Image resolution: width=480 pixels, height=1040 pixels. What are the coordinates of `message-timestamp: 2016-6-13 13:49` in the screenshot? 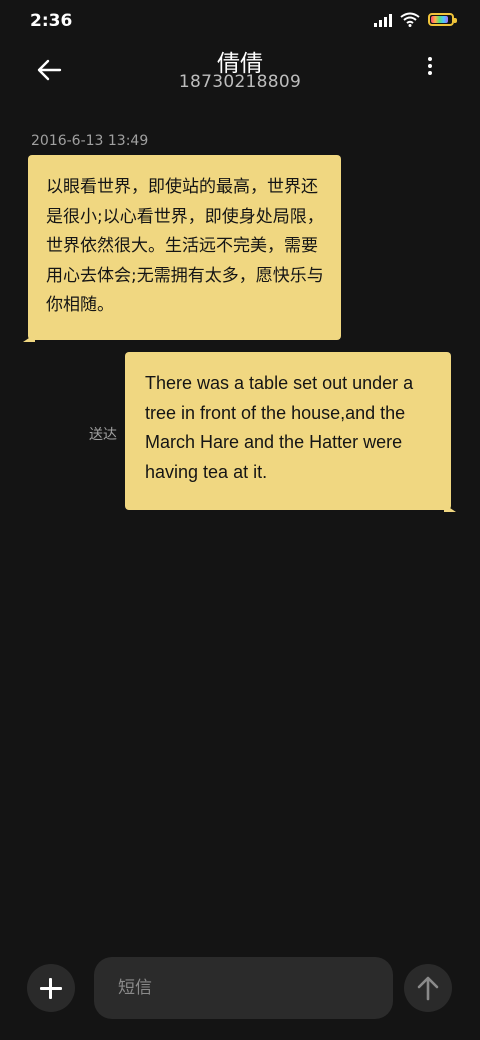 It's located at (90, 141).